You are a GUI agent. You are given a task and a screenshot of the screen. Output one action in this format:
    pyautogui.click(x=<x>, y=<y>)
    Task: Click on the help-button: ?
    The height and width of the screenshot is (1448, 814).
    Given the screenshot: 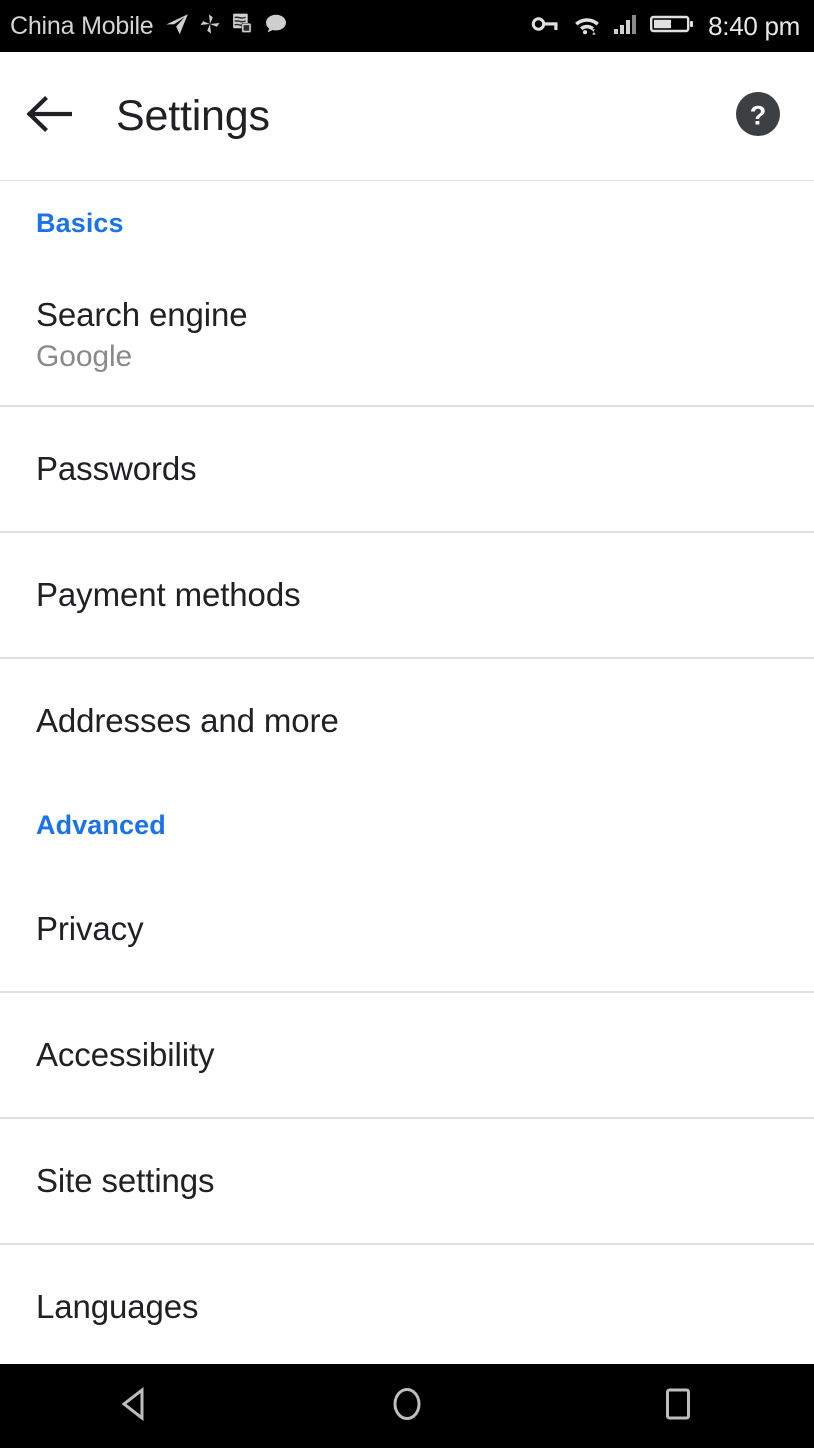 What is the action you would take?
    pyautogui.click(x=758, y=116)
    